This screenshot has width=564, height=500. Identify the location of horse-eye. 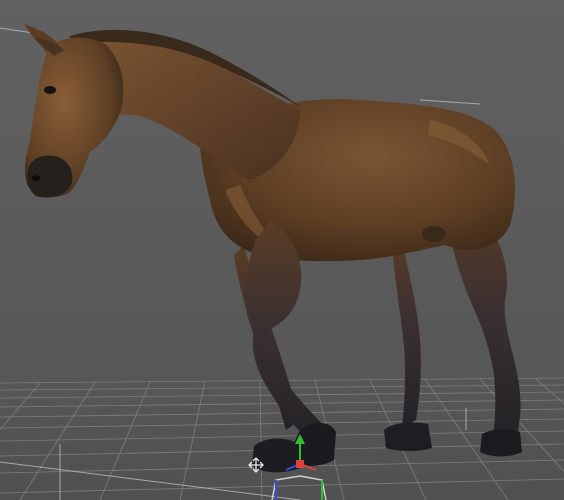
(50, 90).